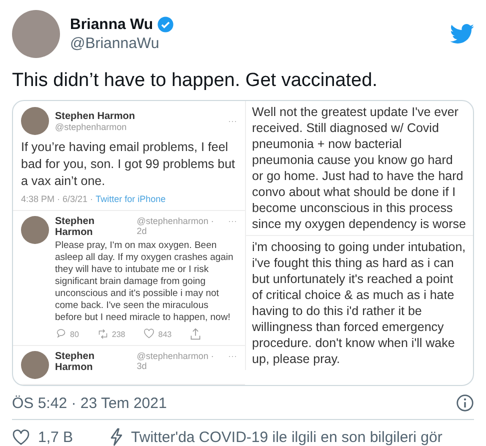 The height and width of the screenshot is (446, 486). I want to click on timestamp: ÖS 5:42 · 23 Tem 2021, so click(89, 403).